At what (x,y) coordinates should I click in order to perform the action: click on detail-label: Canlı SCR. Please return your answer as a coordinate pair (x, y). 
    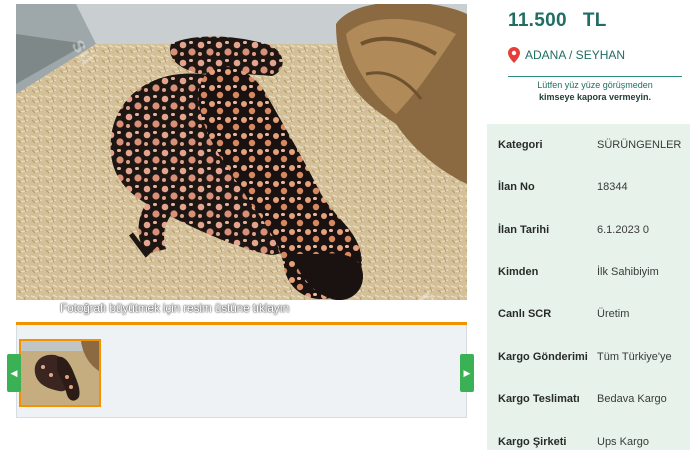
    Looking at the image, I should click on (525, 314).